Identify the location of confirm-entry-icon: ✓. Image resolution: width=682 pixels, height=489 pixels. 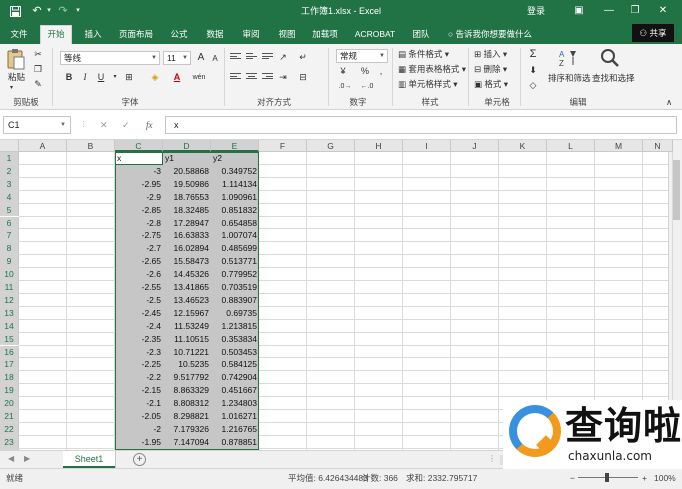
(126, 125).